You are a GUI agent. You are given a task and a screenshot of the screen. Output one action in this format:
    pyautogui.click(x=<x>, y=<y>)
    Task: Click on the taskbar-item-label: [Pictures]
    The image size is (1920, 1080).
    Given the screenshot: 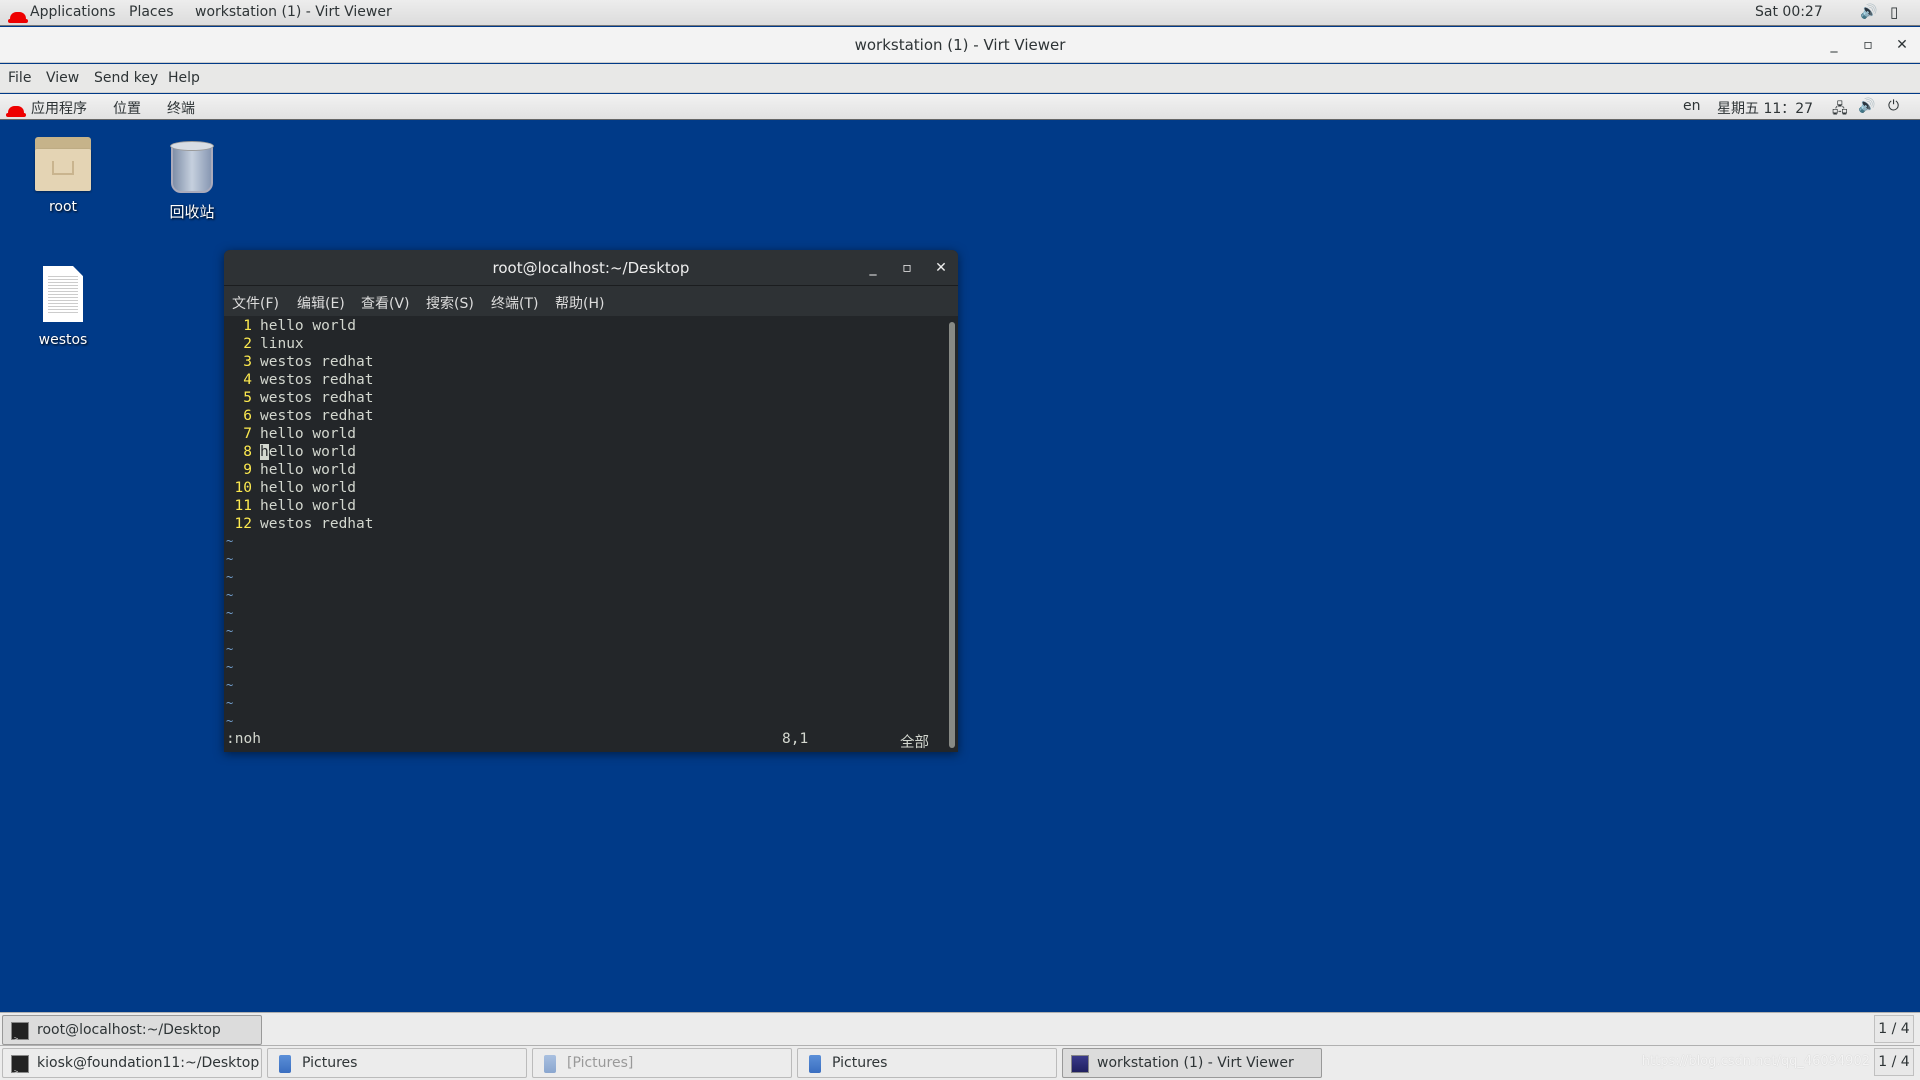 What is the action you would take?
    pyautogui.click(x=600, y=1063)
    